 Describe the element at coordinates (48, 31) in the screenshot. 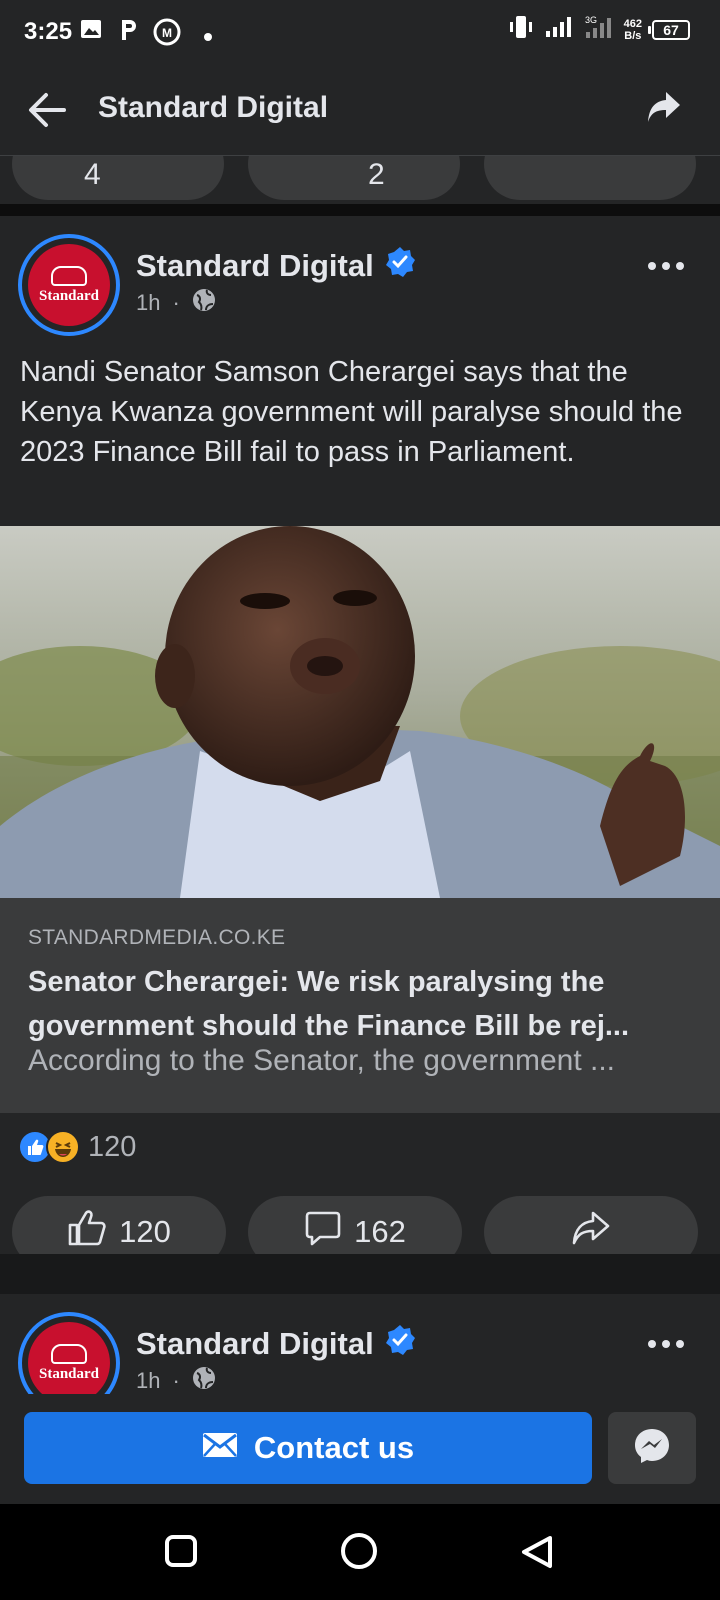

I see `status-time: 3:25` at that location.